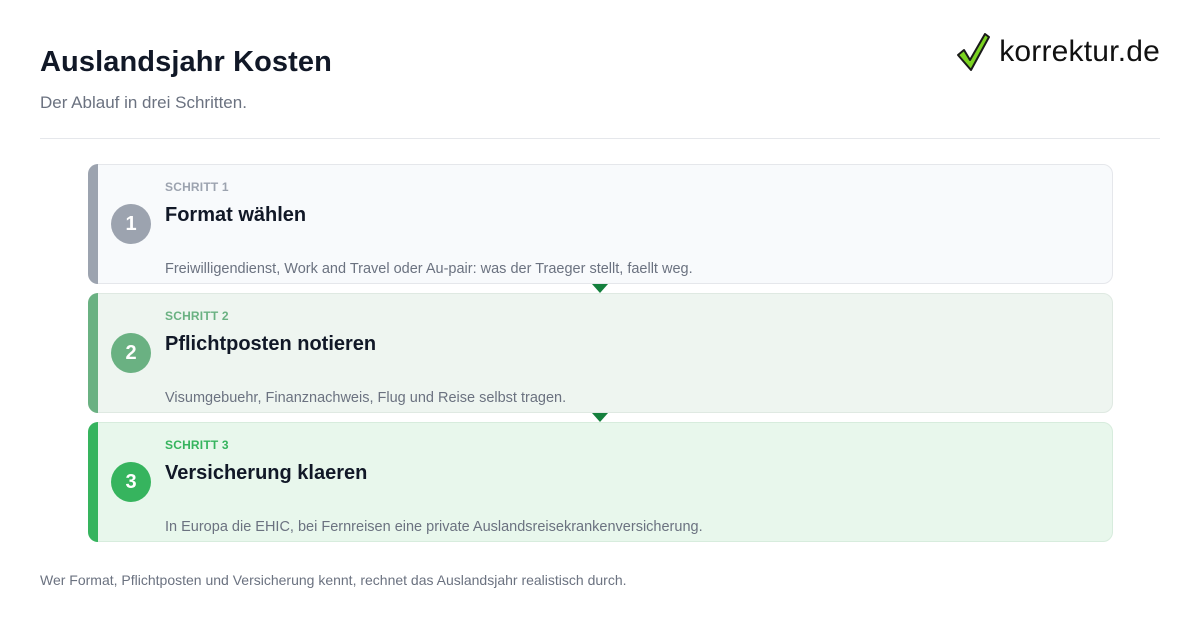  What do you see at coordinates (131, 224) in the screenshot?
I see `step-number-badge: 1` at bounding box center [131, 224].